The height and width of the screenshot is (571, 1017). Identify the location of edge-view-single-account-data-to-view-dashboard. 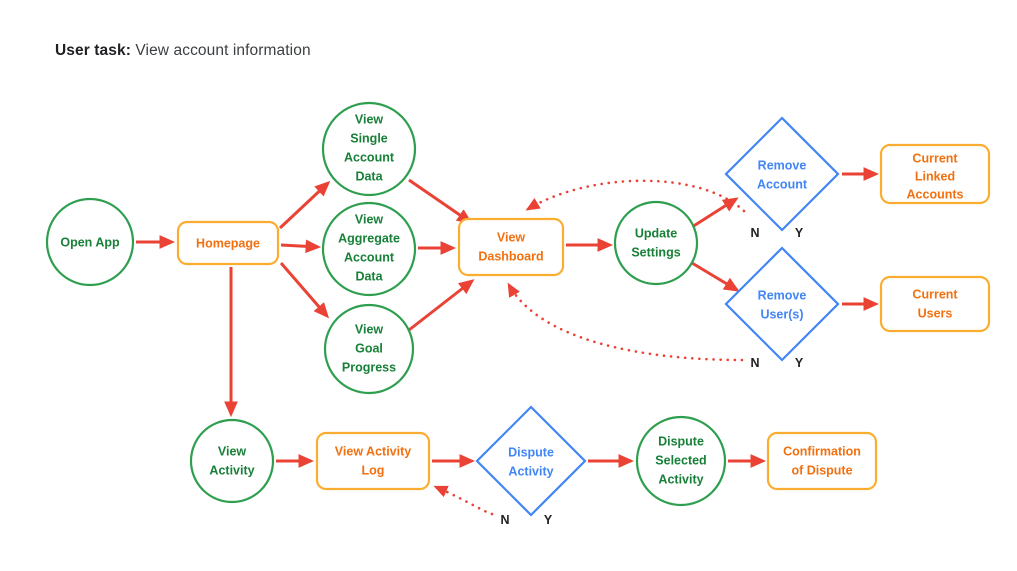
(440, 201).